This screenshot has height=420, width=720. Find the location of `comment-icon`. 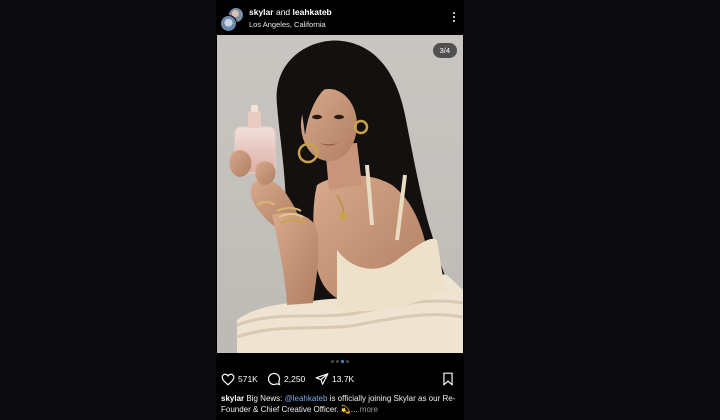

comment-icon is located at coordinates (274, 379).